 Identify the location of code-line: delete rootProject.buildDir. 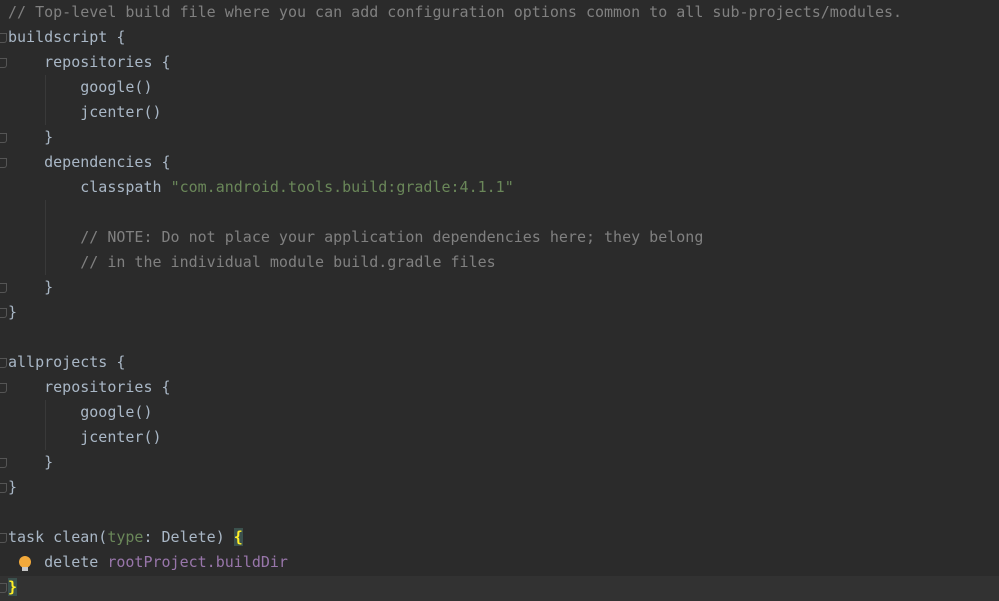
(148, 562).